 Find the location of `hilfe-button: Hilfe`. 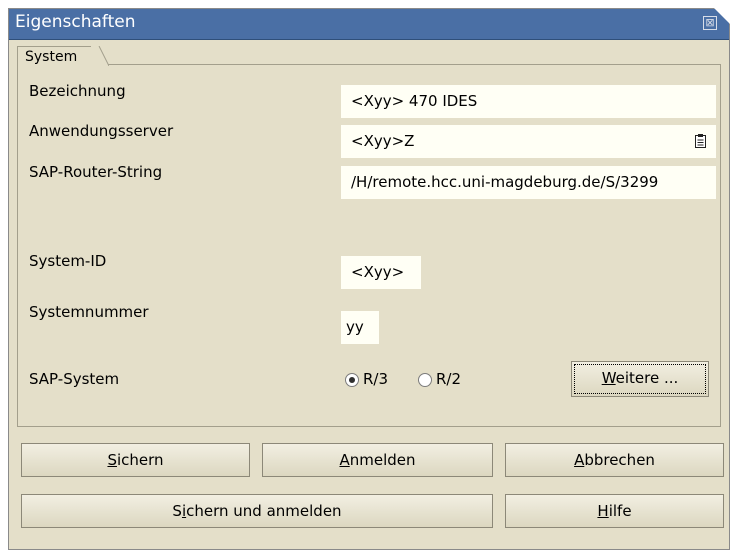

hilfe-button: Hilfe is located at coordinates (614, 511).